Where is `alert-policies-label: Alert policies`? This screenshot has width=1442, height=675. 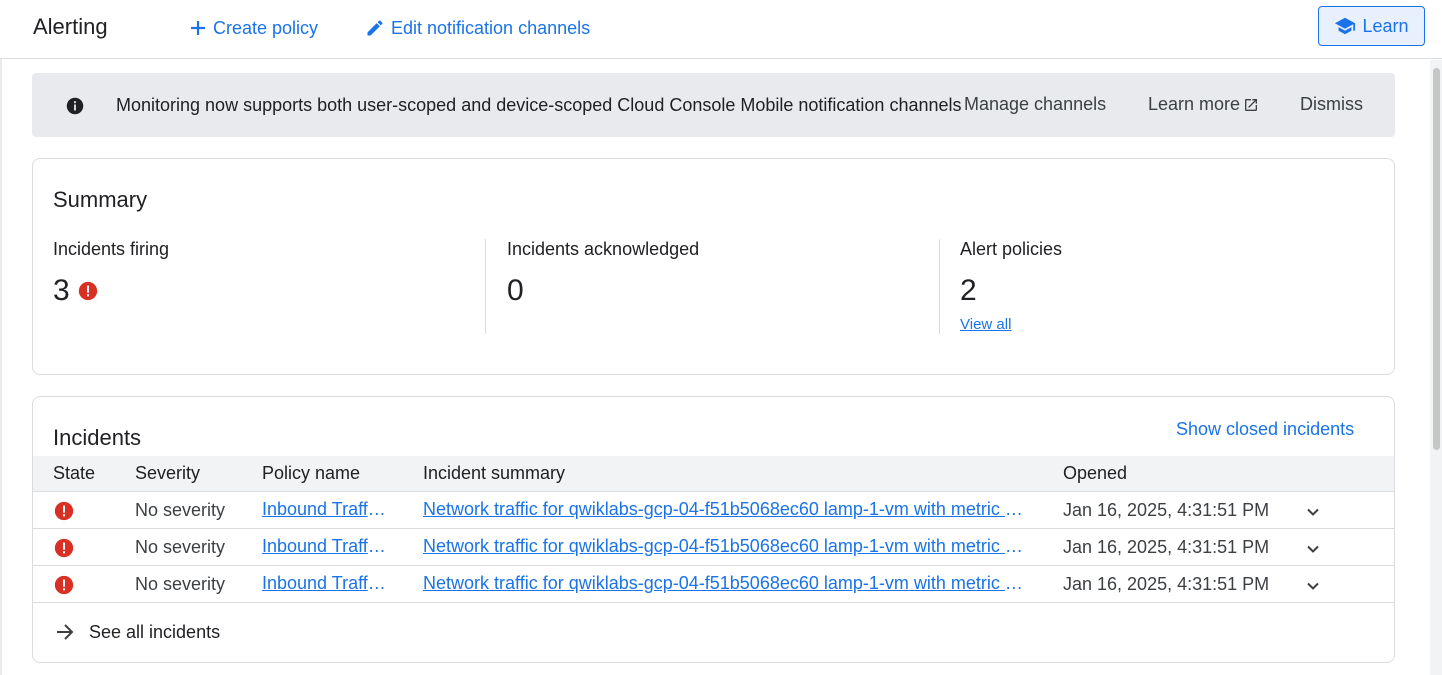
alert-policies-label: Alert policies is located at coordinates (1011, 249).